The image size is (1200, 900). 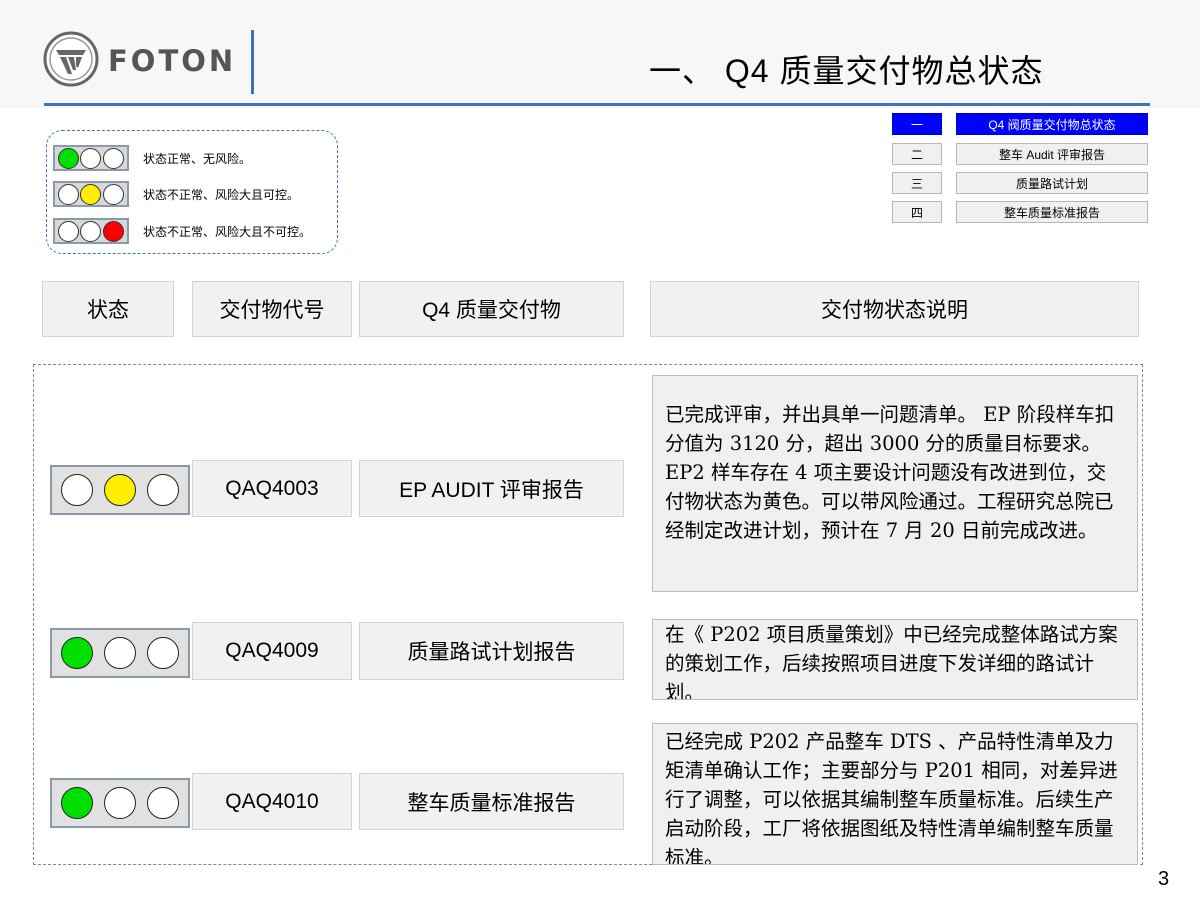 I want to click on brand-name: FOTON, so click(x=172, y=61).